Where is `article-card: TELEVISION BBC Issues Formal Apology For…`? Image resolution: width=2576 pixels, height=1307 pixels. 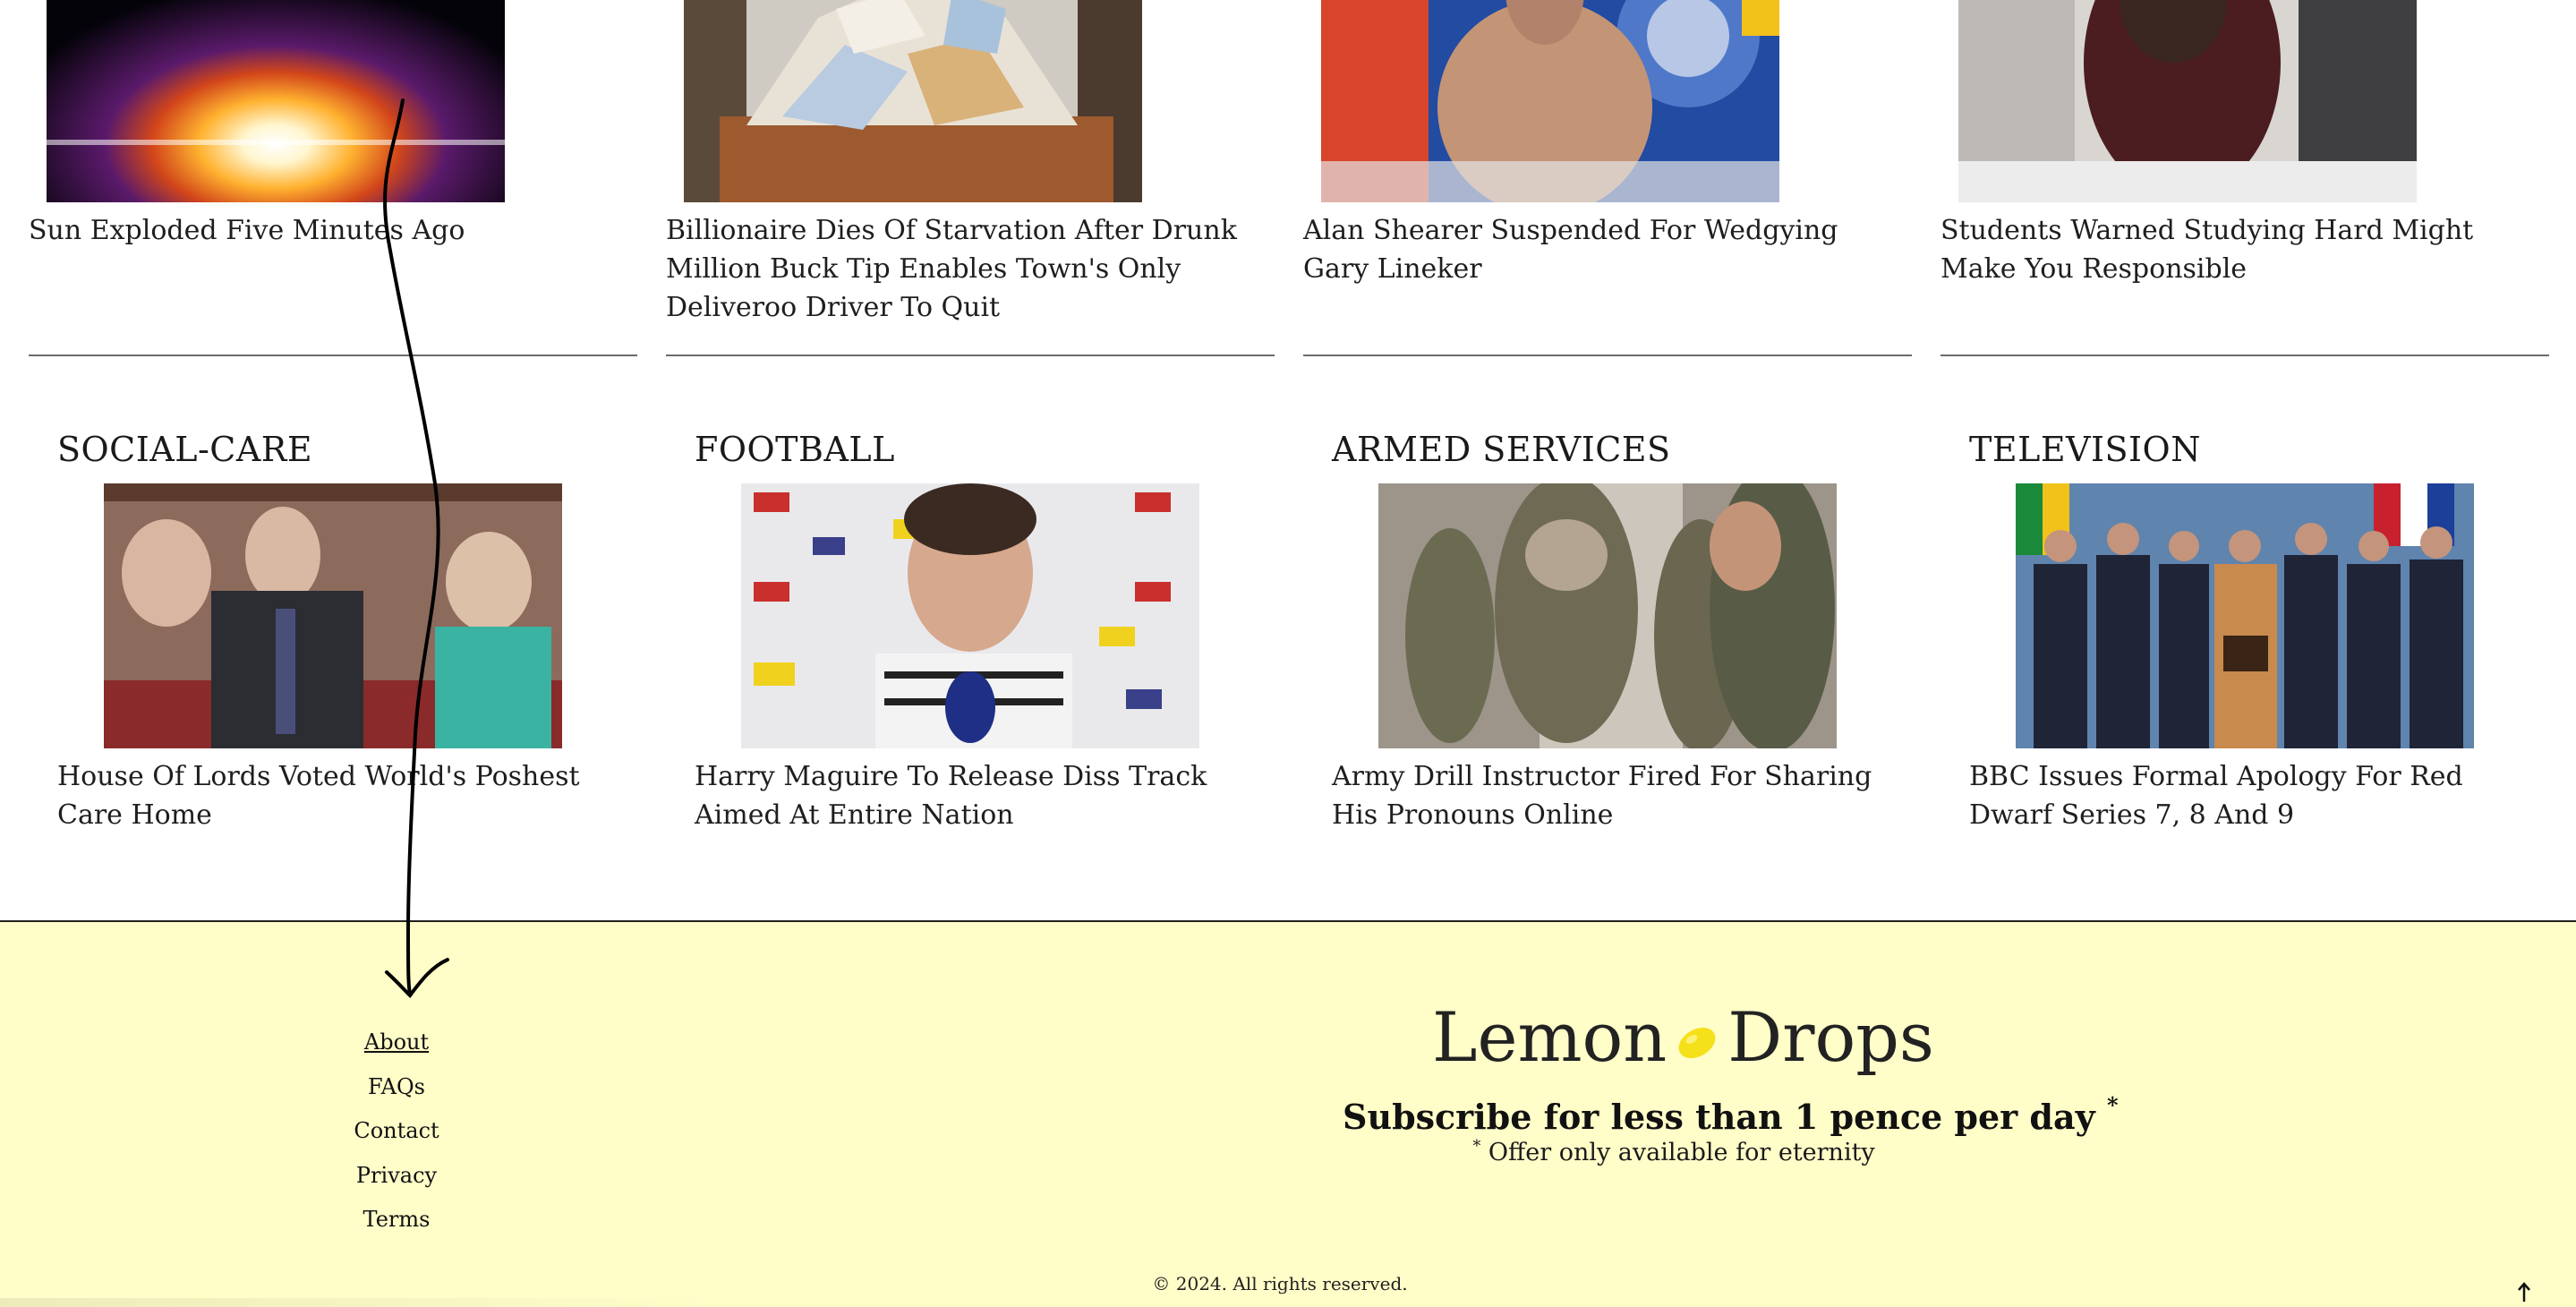
article-card: TELEVISION BBC Issues Formal Apology For… is located at coordinates (2245, 653).